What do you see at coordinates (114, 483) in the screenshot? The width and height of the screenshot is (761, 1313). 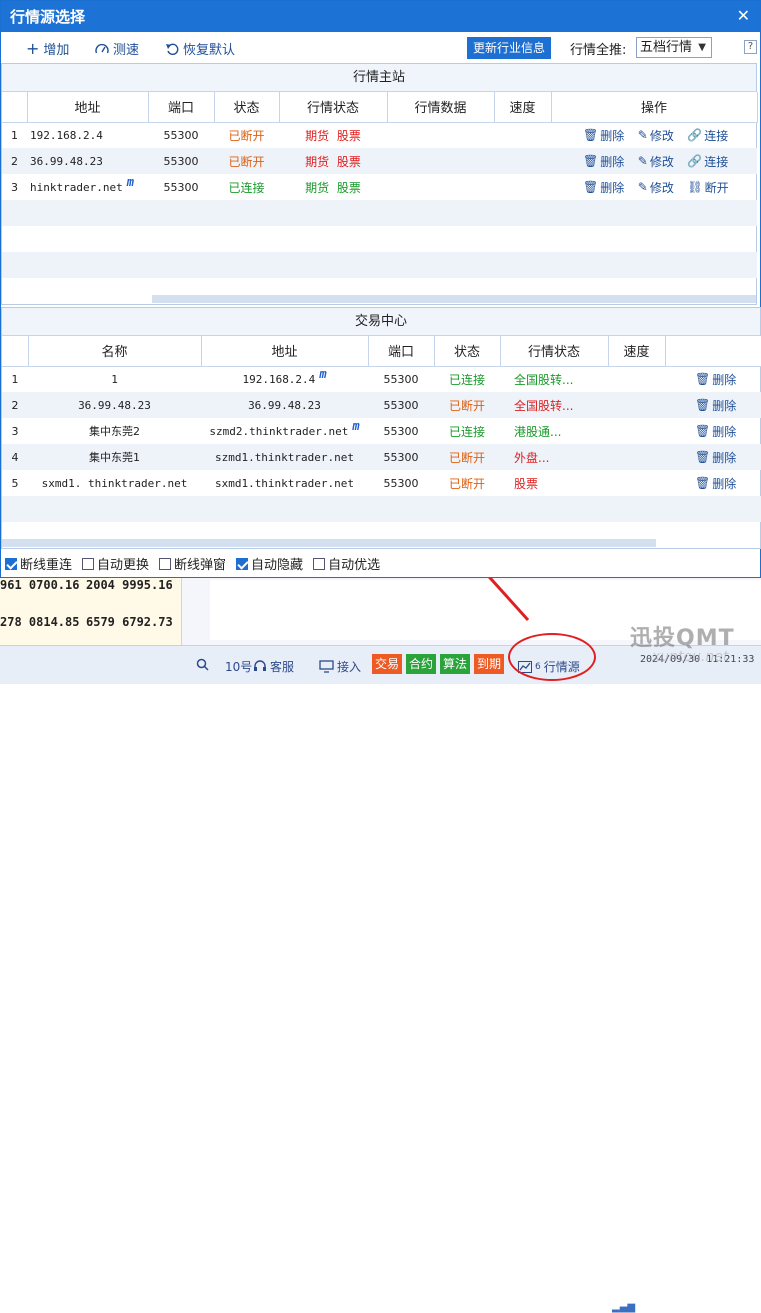 I see `name-cell: sxmd1. thinktrader.net` at bounding box center [114, 483].